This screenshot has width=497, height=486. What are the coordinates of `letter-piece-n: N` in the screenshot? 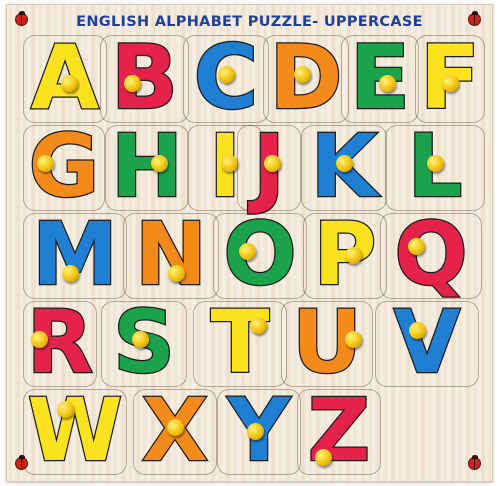 It's located at (171, 255).